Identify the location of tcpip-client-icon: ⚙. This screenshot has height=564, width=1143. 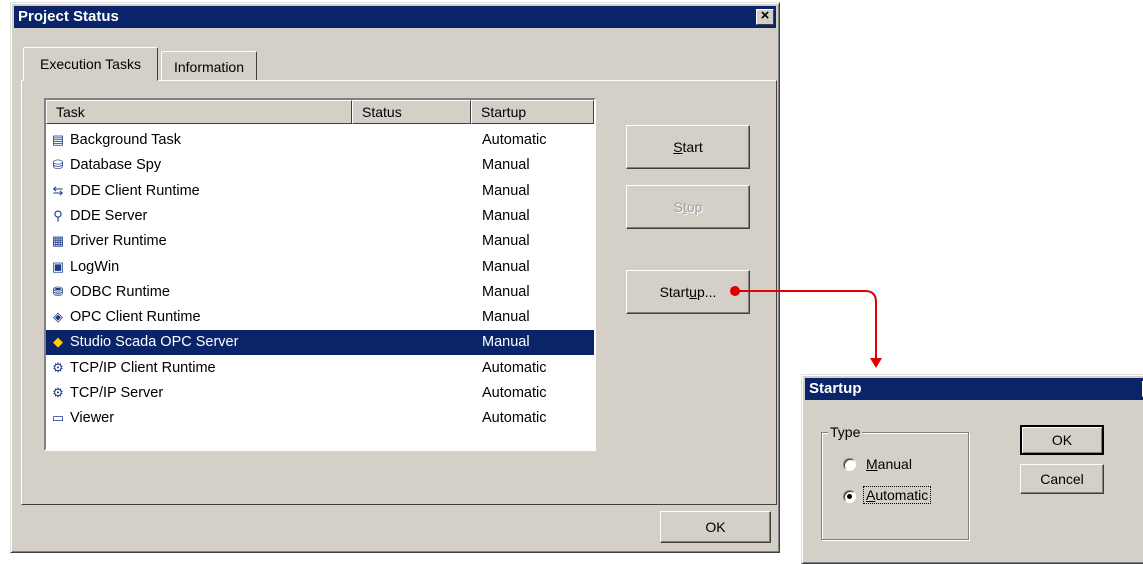
(58, 367).